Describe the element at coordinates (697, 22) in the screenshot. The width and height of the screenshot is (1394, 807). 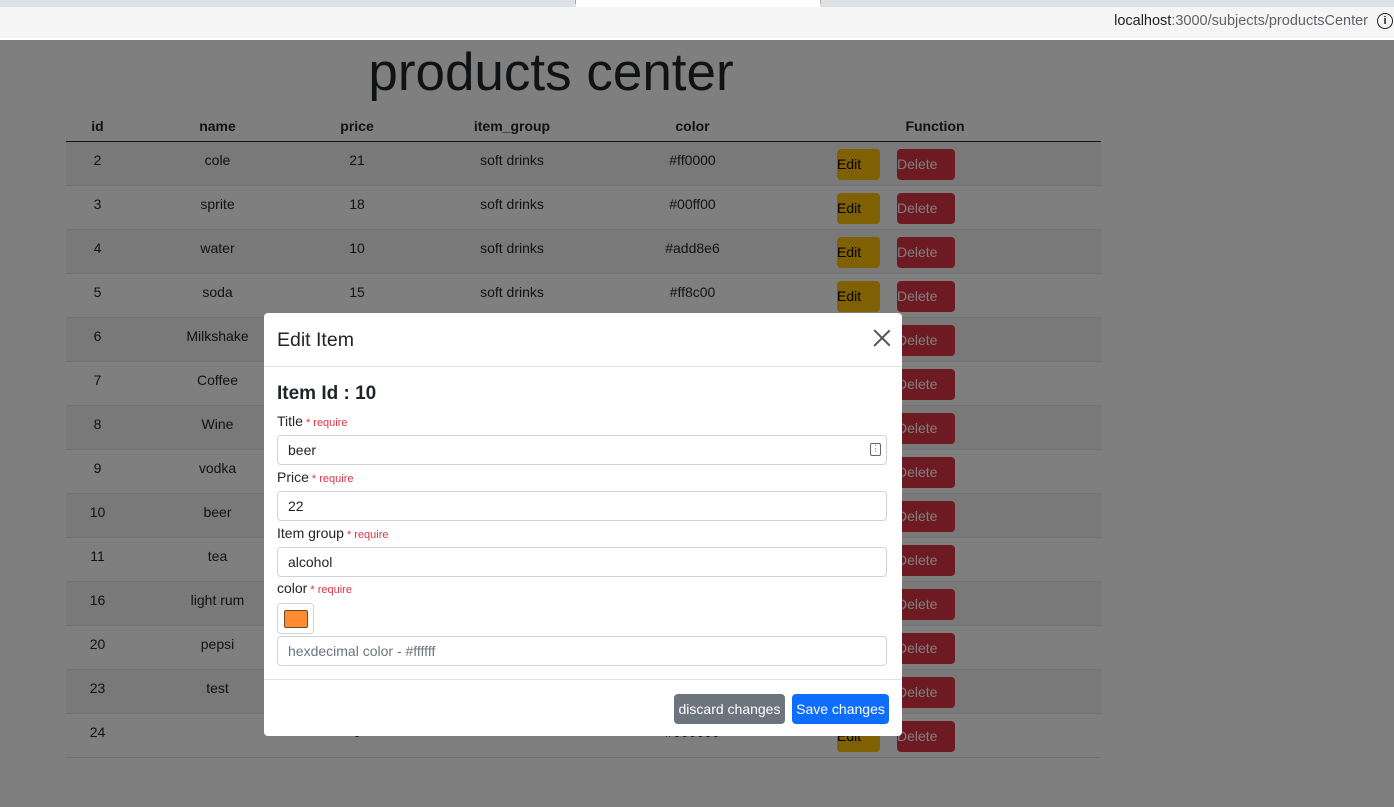
I see `address-bar: localhost:3000/subjects/productsCenter i` at that location.